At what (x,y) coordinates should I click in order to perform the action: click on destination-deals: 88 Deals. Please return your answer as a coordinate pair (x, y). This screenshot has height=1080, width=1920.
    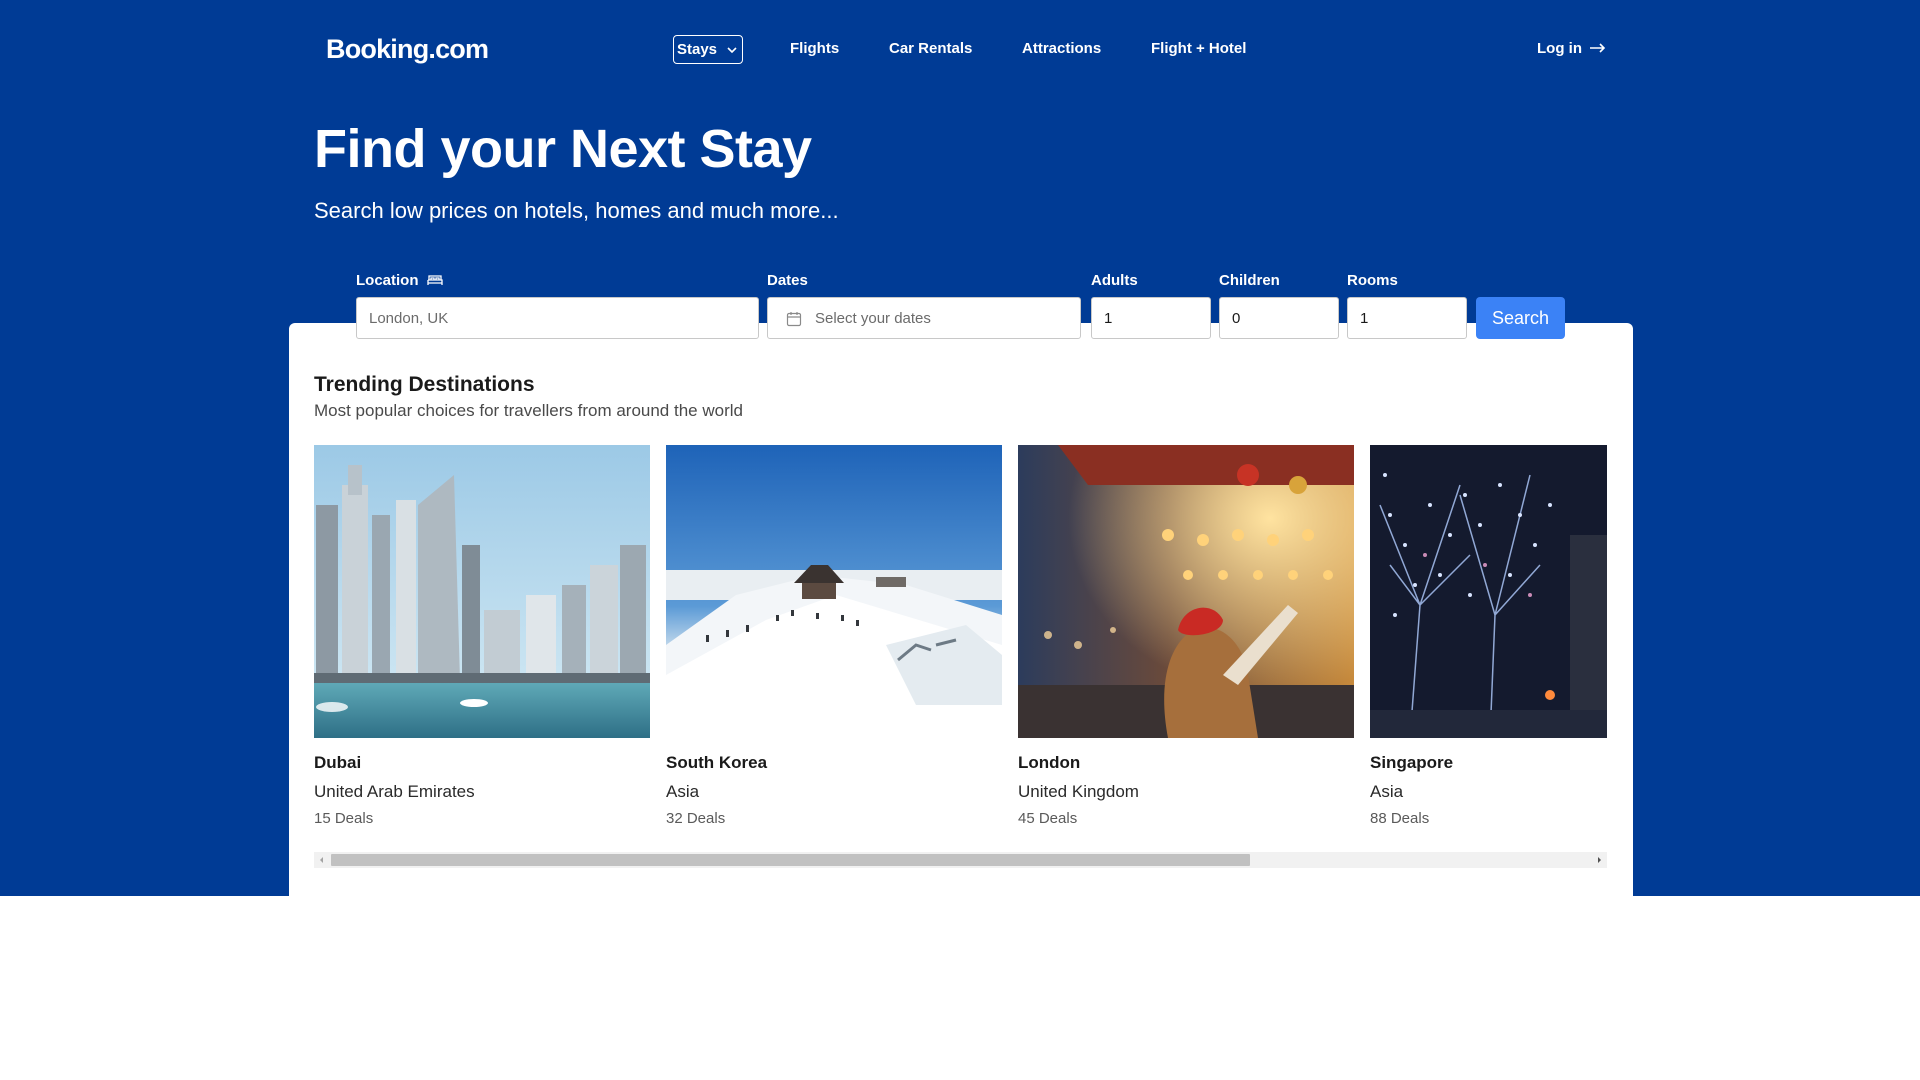
    Looking at the image, I should click on (1400, 818).